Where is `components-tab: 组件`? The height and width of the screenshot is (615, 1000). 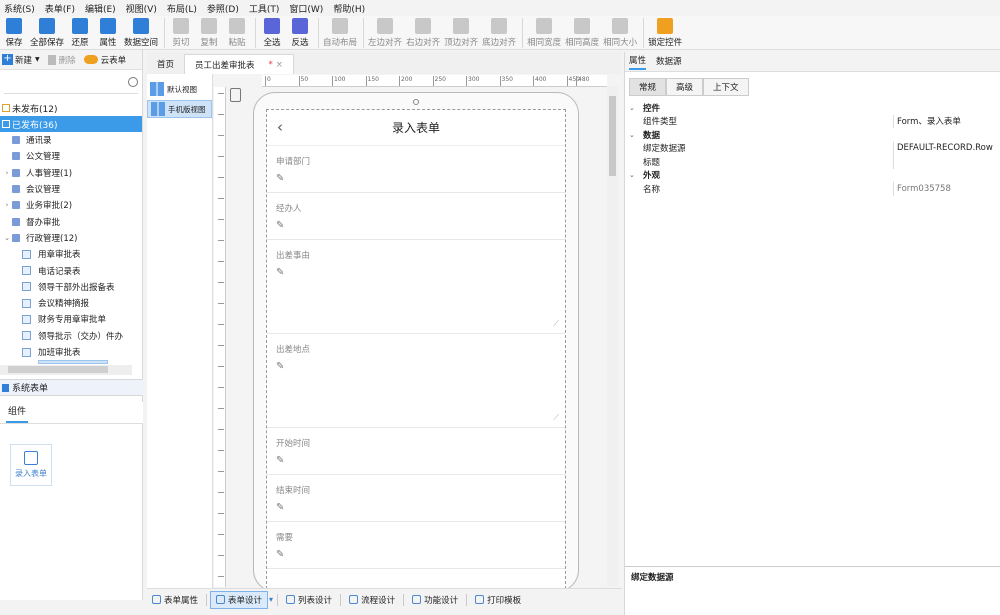 components-tab: 组件 is located at coordinates (71, 413).